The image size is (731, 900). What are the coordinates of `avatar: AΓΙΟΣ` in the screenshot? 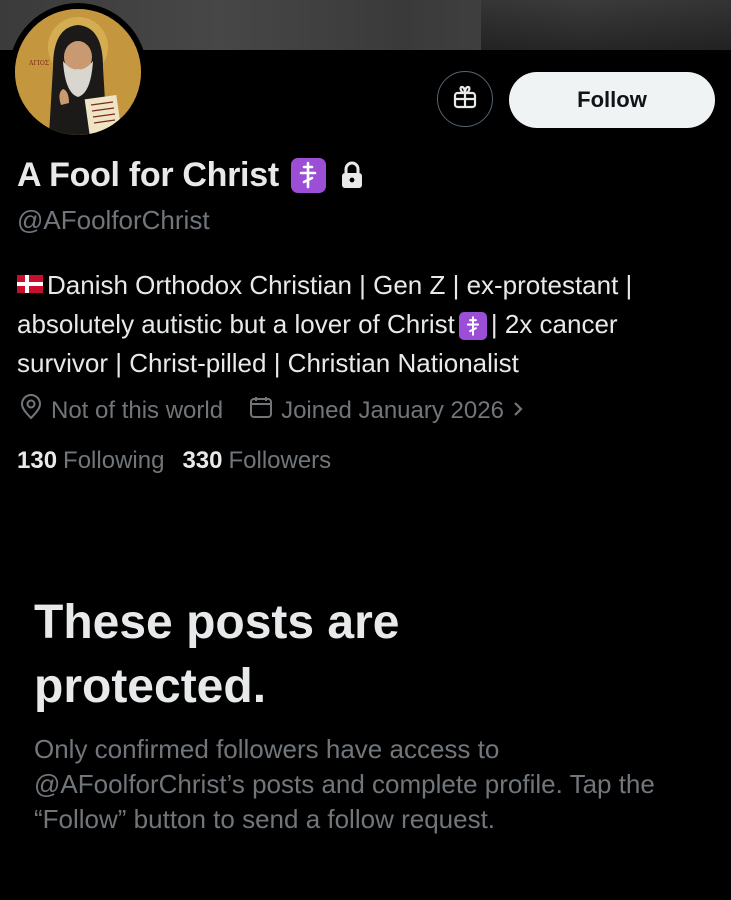 It's located at (78, 72).